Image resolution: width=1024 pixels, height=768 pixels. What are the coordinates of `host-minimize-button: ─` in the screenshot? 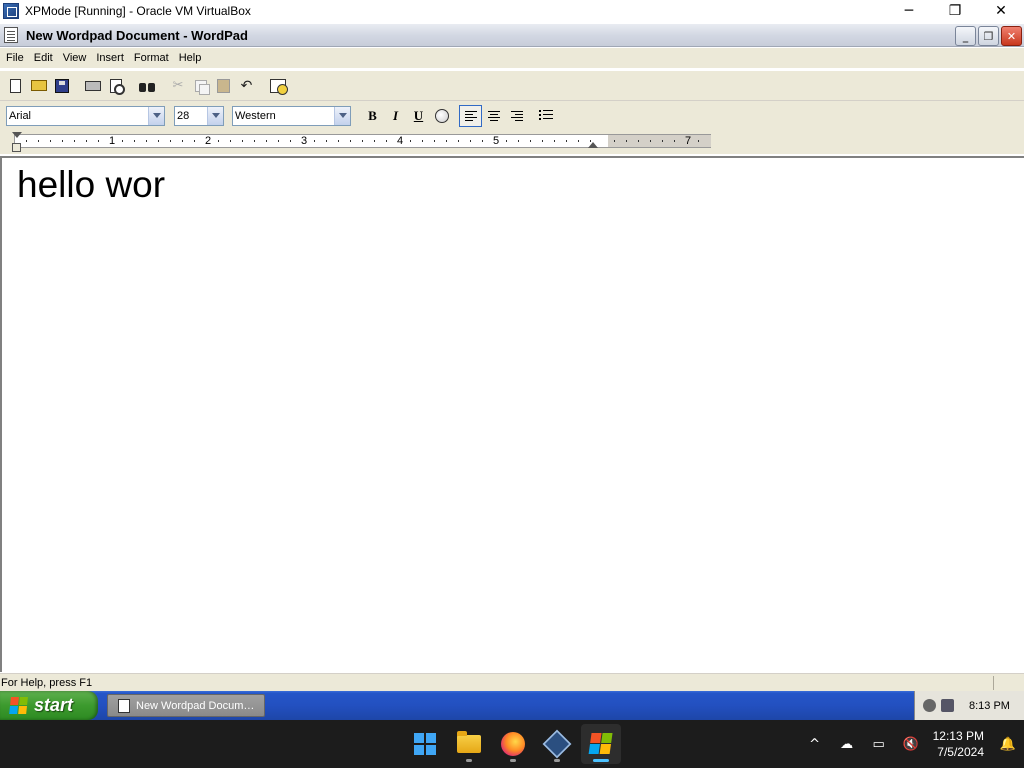 It's located at (909, 11).